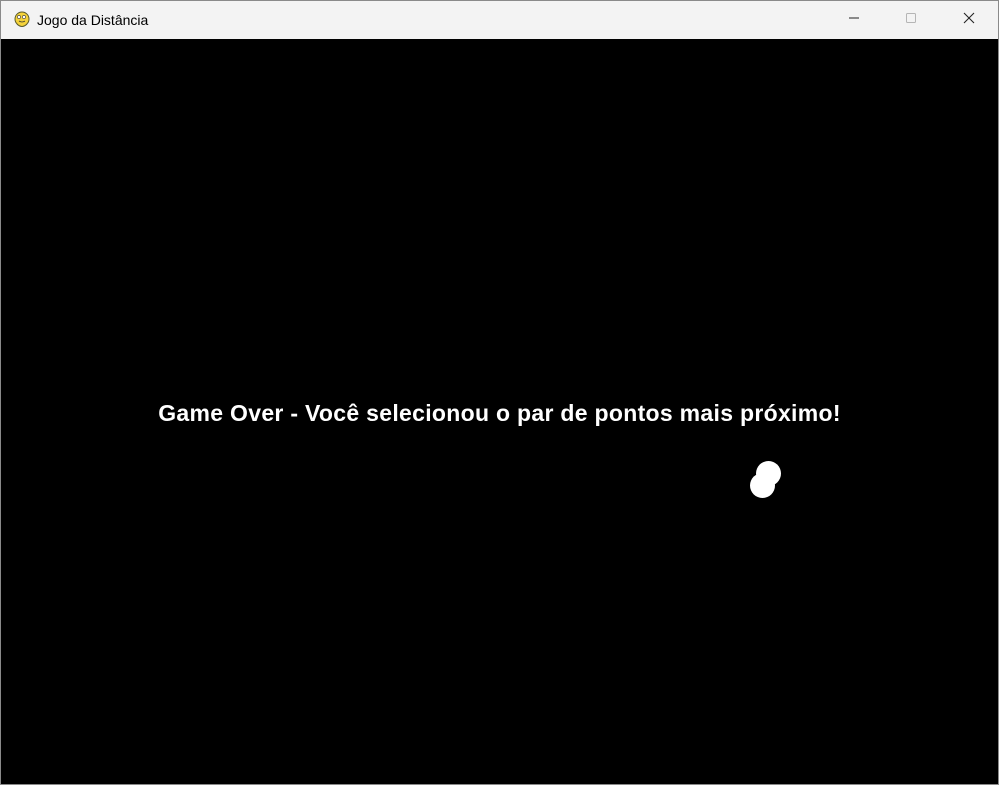 This screenshot has height=785, width=999. I want to click on title-bar: Jogo da Distância, so click(499, 20).